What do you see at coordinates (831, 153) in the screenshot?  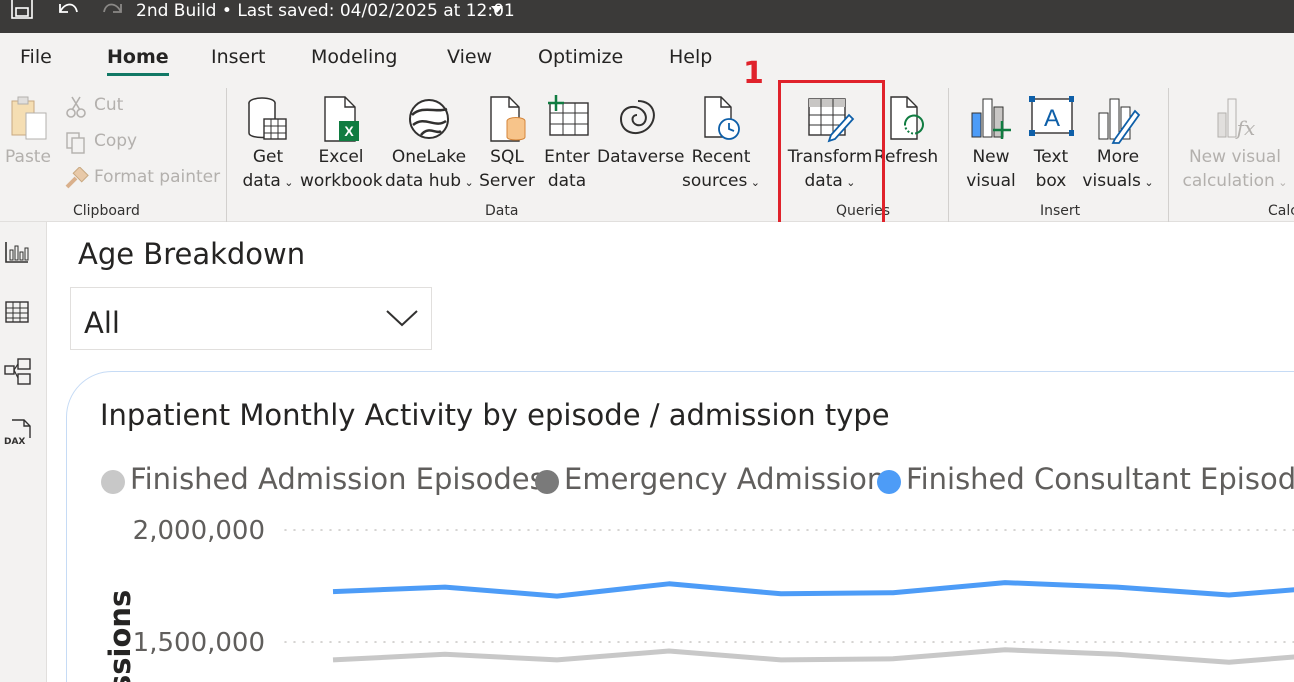 I see `highlight-box` at bounding box center [831, 153].